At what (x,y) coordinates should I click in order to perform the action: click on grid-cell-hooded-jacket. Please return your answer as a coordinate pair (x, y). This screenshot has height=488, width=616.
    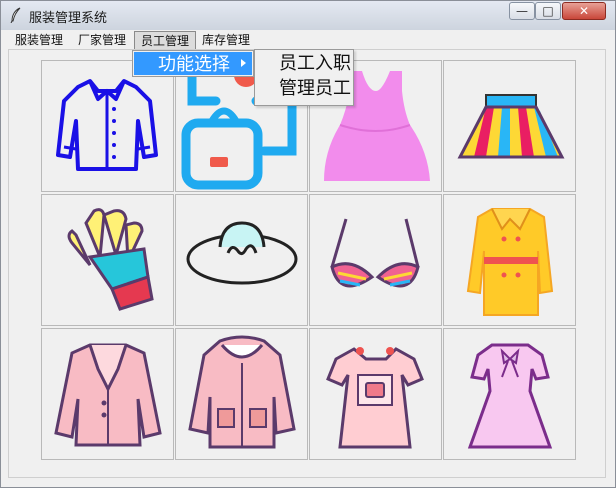
    Looking at the image, I should click on (241, 394).